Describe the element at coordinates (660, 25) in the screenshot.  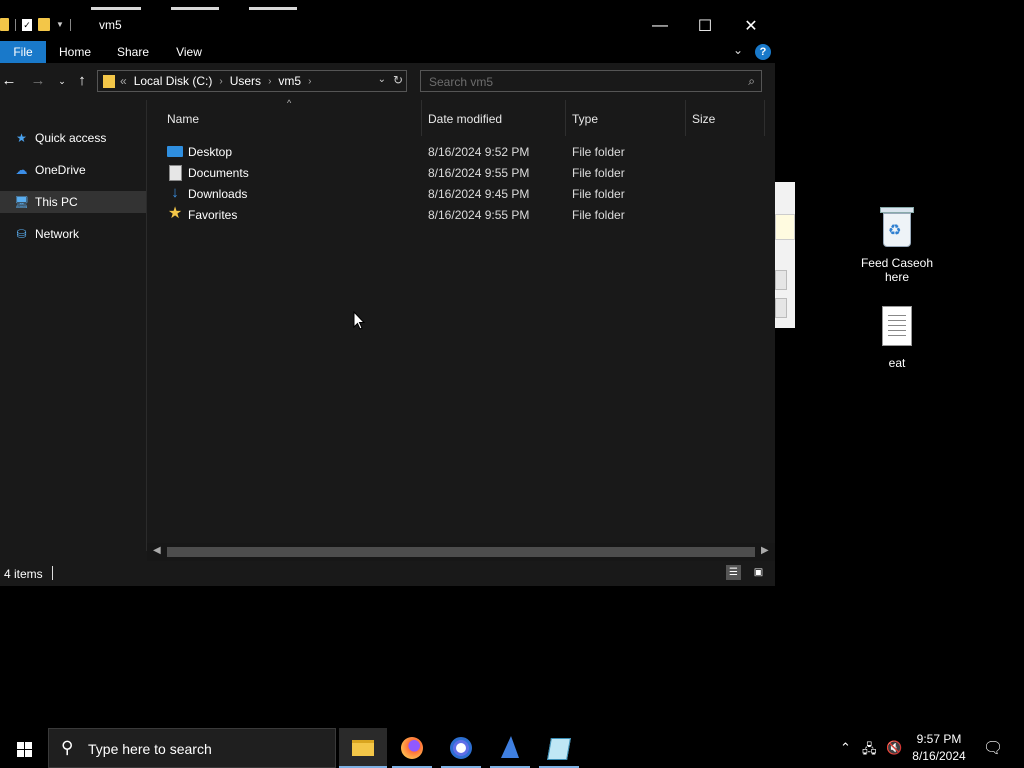
I see `minimize-button: —` at that location.